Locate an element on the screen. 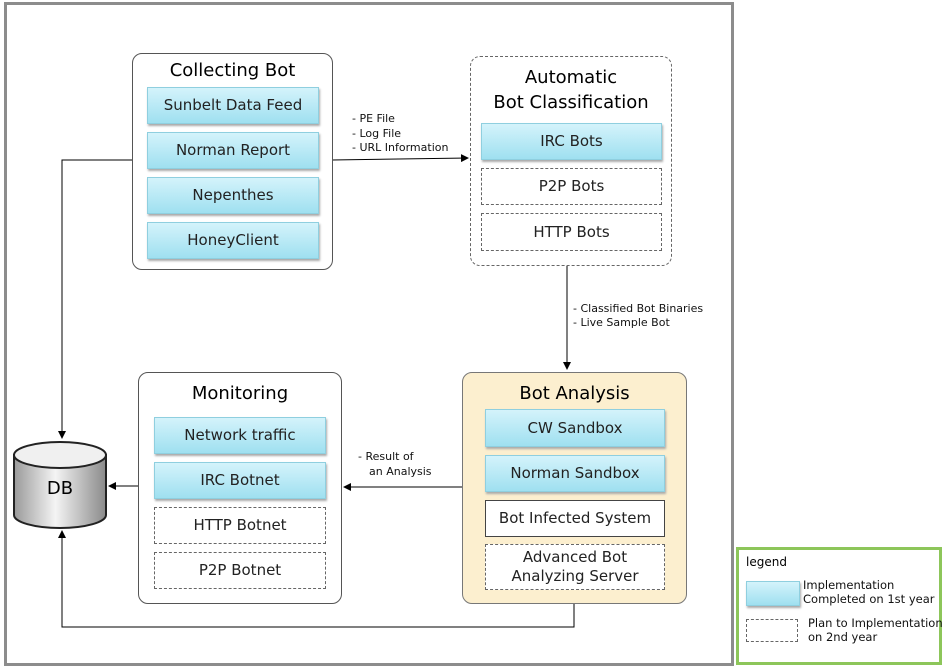 Image resolution: width=950 pixels, height=667 pixels. edge-label: - Classified Bot Binaries is located at coordinates (638, 308).